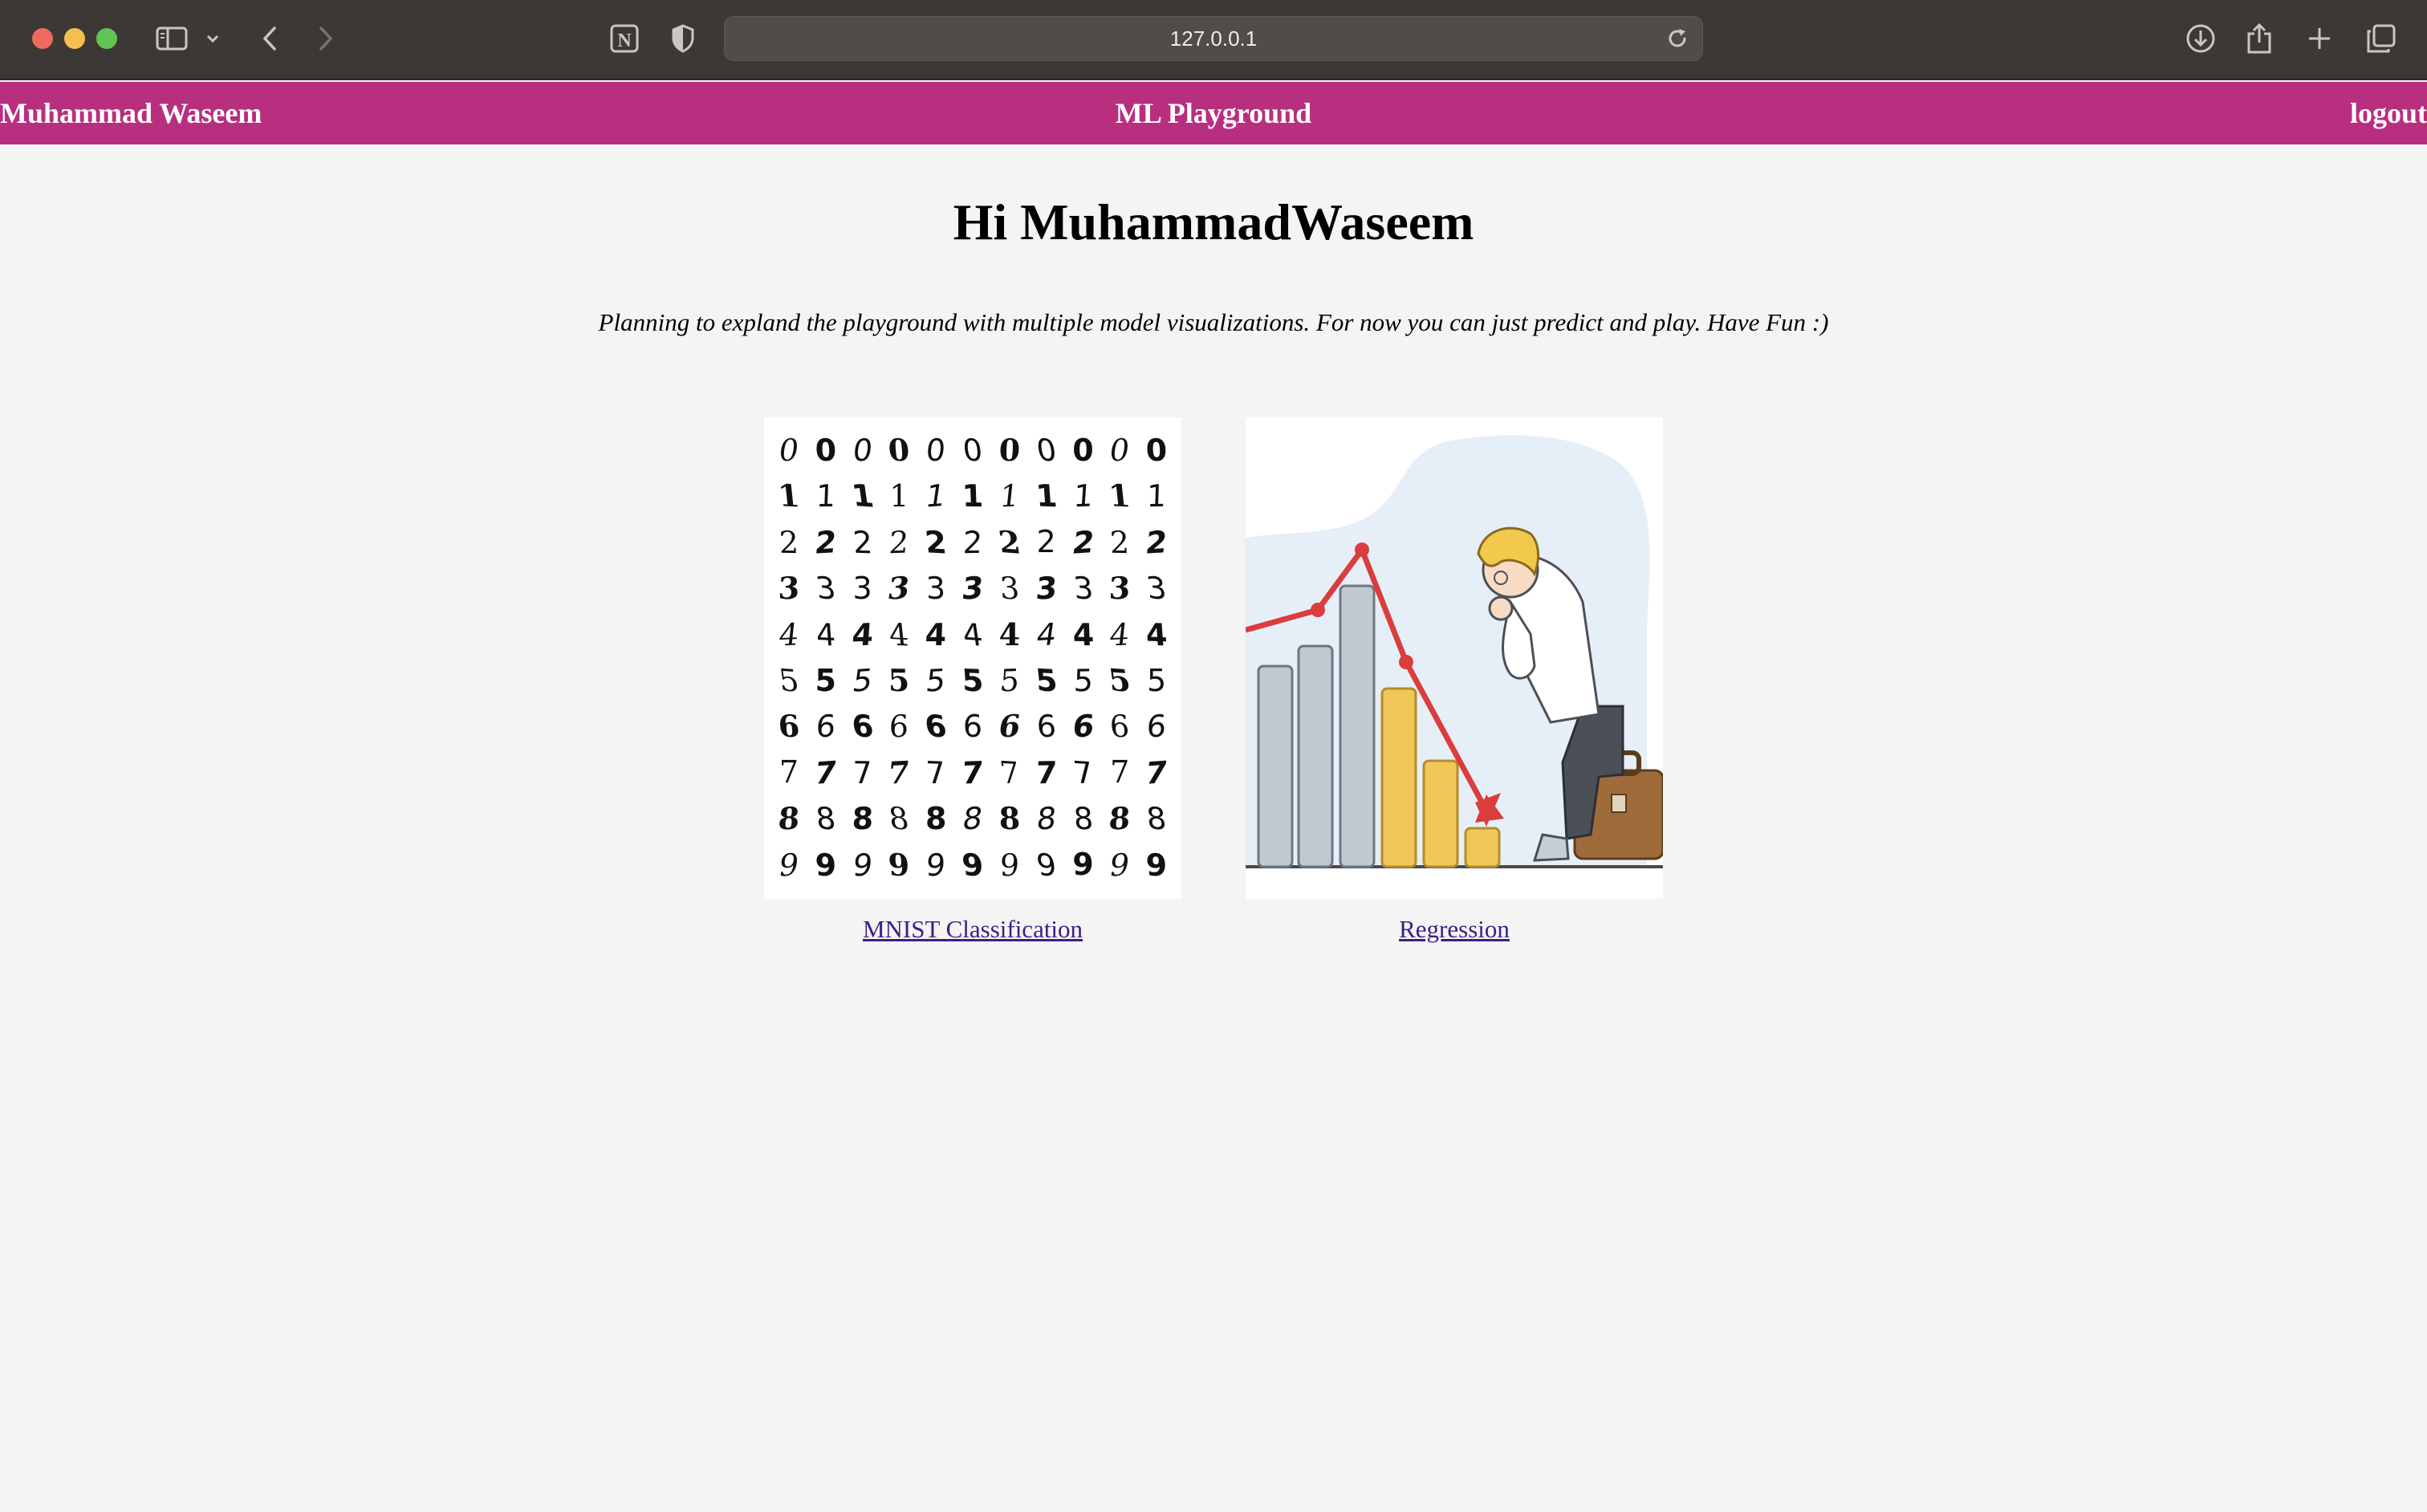 Image resolution: width=2427 pixels, height=1512 pixels. I want to click on chevron-down-icon, so click(213, 38).